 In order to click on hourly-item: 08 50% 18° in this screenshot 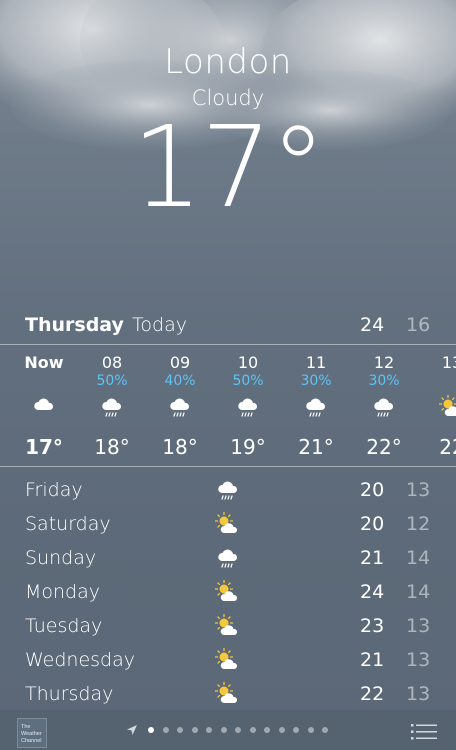, I will do `click(112, 405)`.